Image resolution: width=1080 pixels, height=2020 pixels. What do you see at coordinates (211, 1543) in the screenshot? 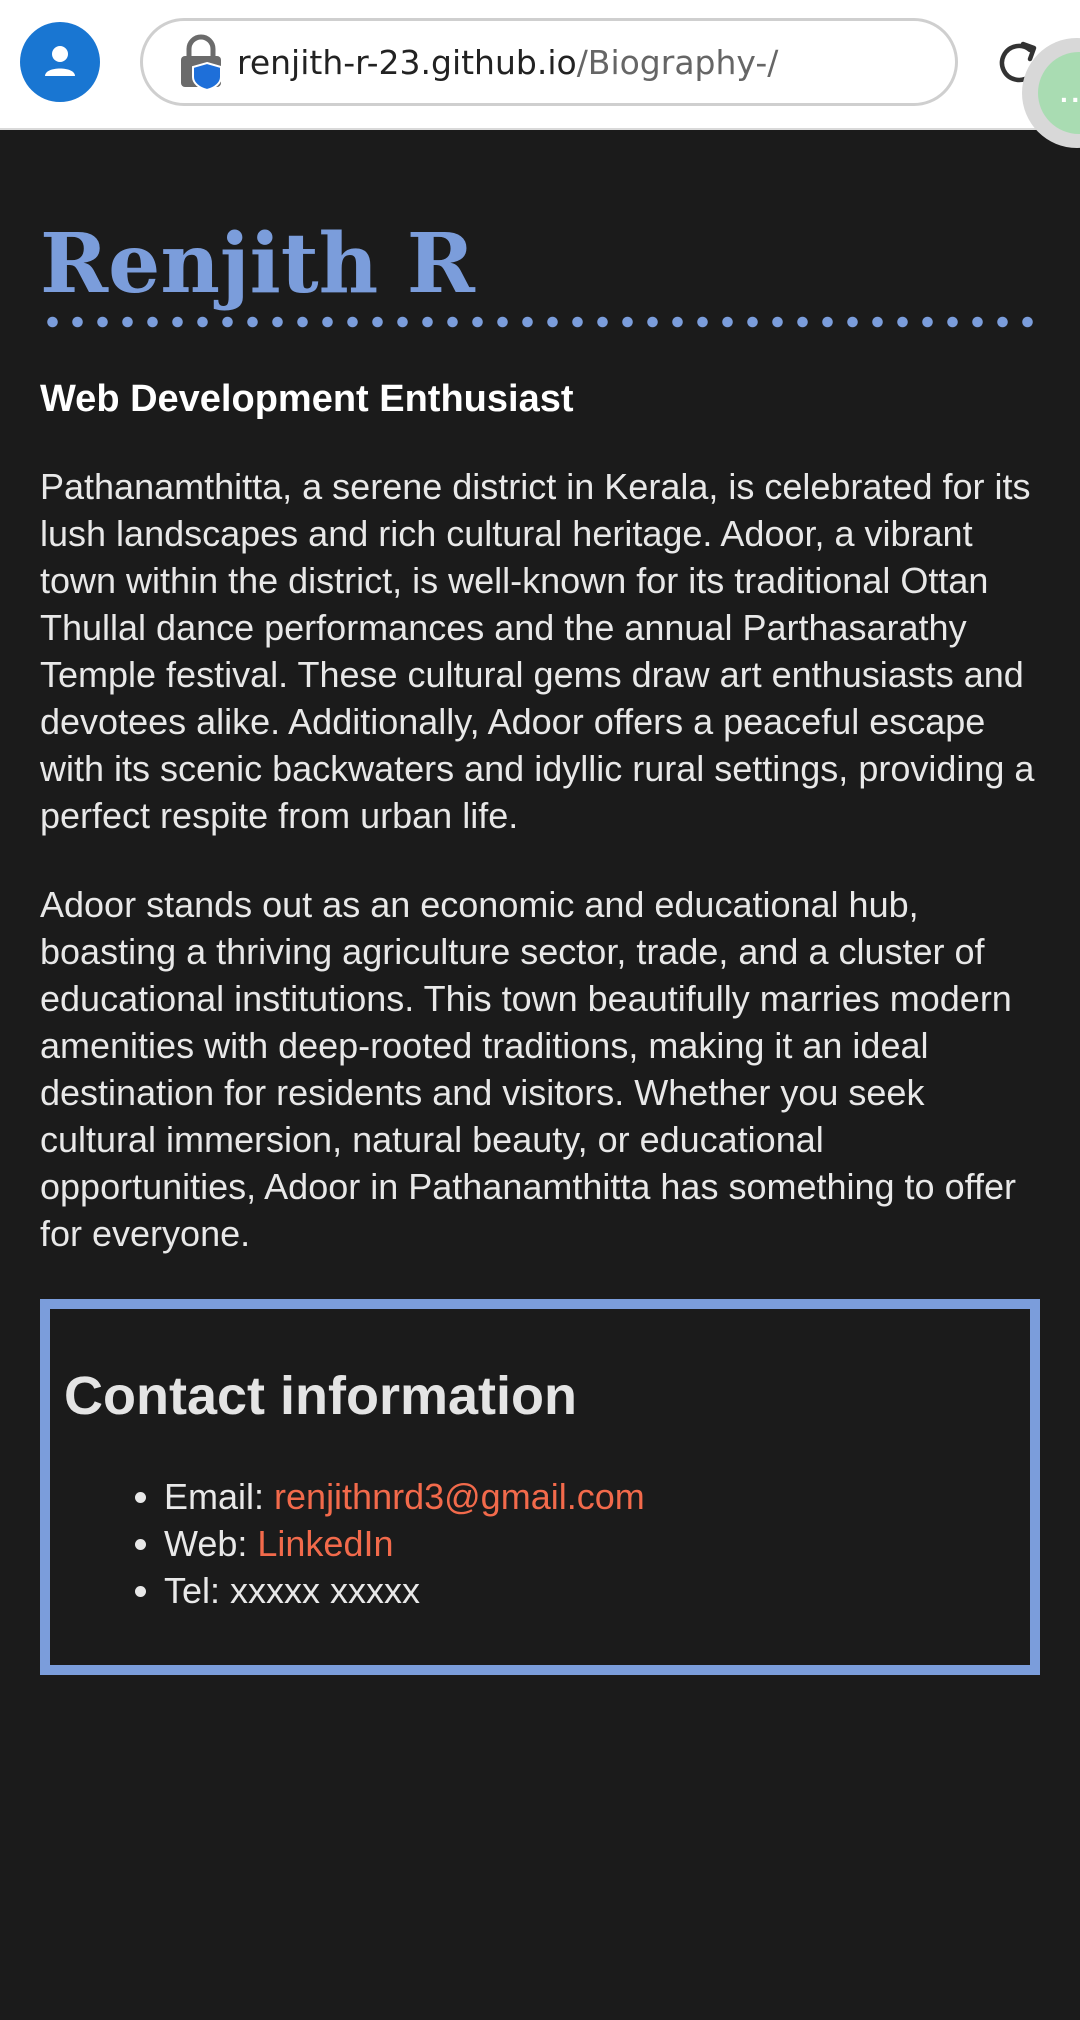
I see `web-label: Web:` at bounding box center [211, 1543].